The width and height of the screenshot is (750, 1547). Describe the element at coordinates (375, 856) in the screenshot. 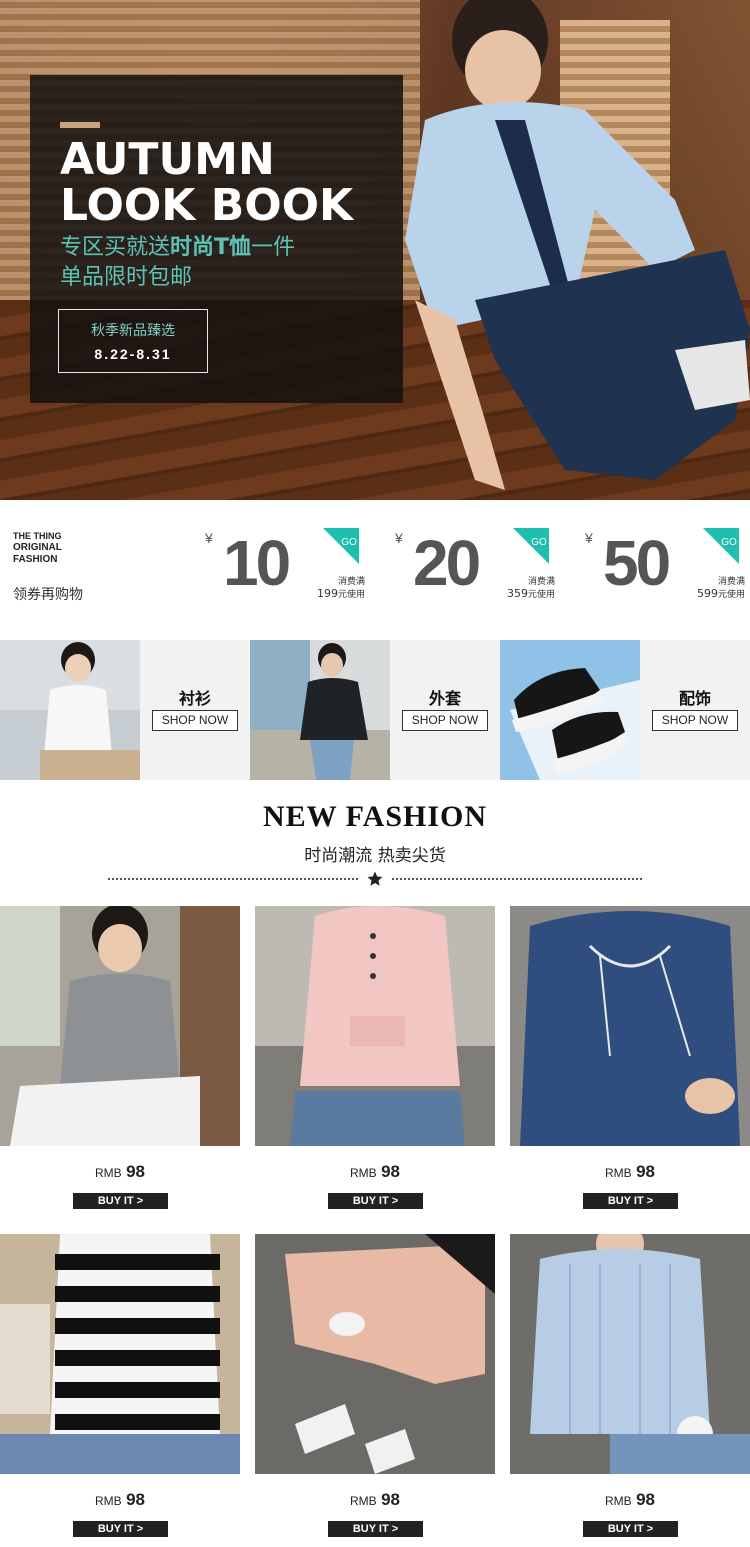

I see `section-subtitle: 时尚潮流 热卖尖货` at that location.